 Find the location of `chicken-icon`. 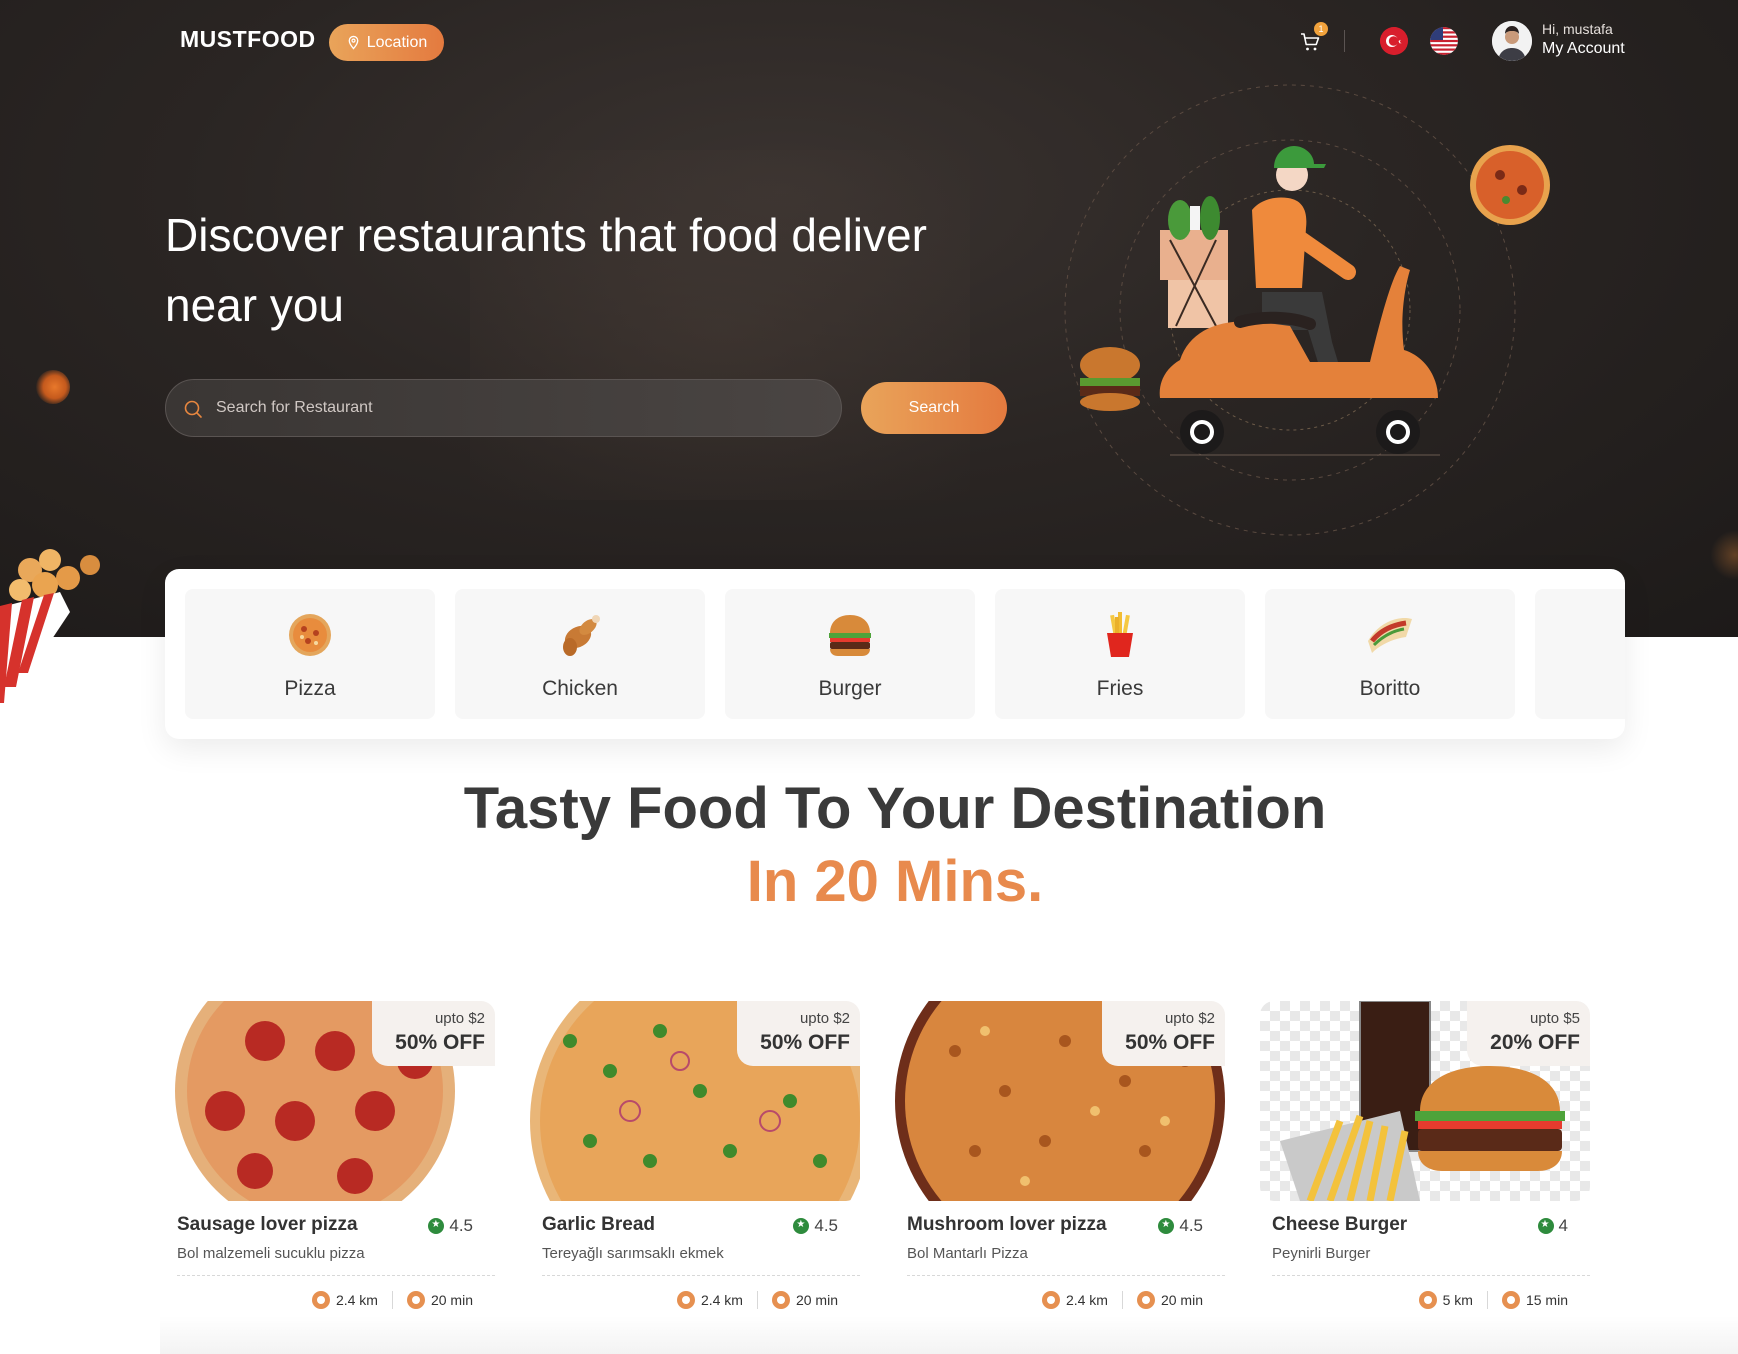

chicken-icon is located at coordinates (581, 635).